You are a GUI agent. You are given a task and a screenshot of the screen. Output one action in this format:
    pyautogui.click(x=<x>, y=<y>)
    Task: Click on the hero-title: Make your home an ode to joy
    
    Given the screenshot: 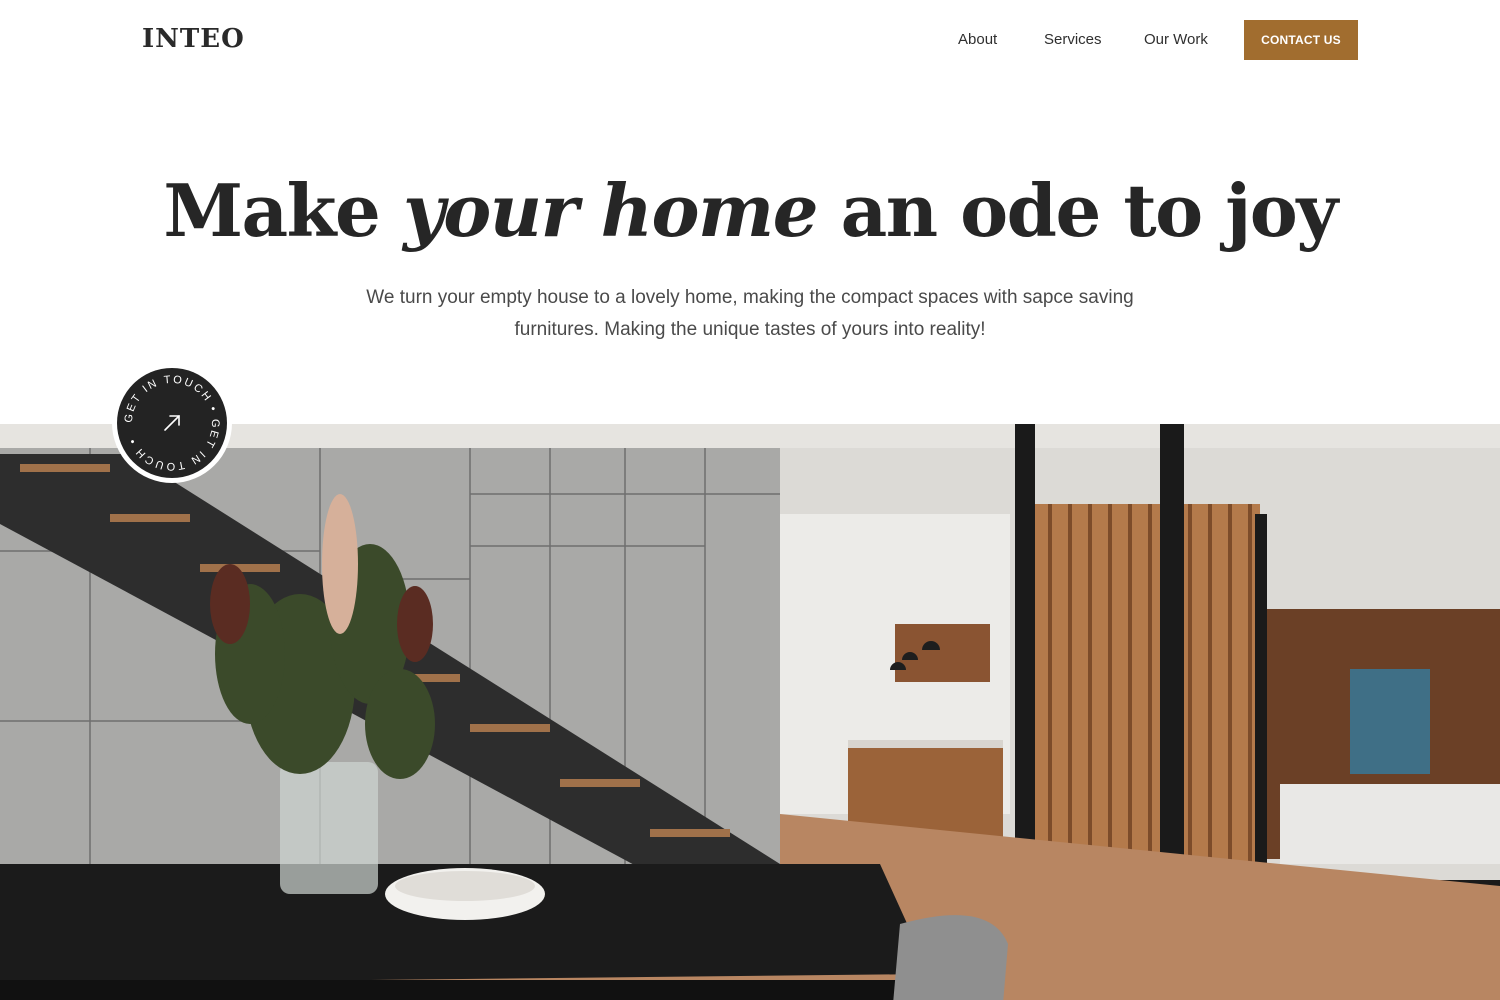 What is the action you would take?
    pyautogui.click(x=750, y=210)
    